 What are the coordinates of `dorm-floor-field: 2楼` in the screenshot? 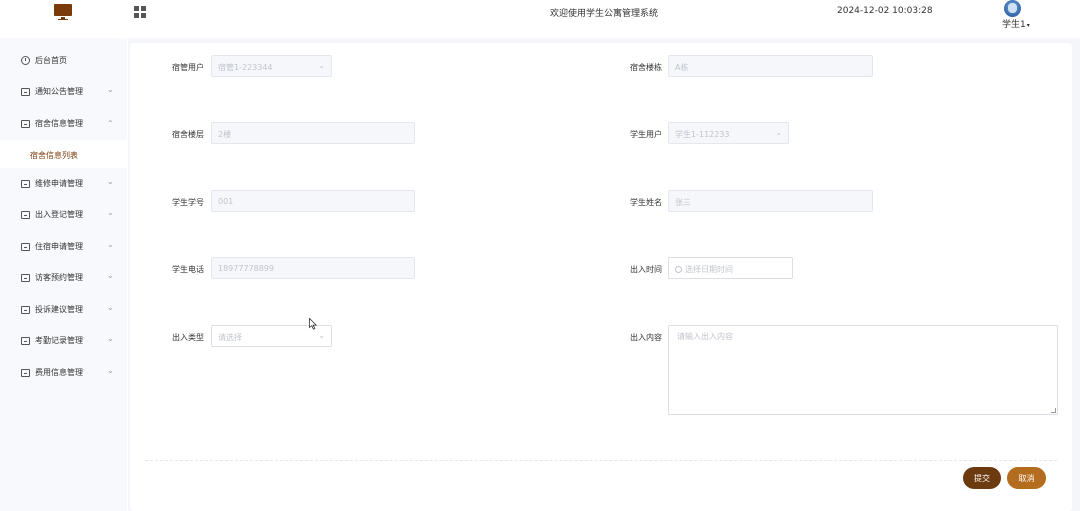 It's located at (313, 133).